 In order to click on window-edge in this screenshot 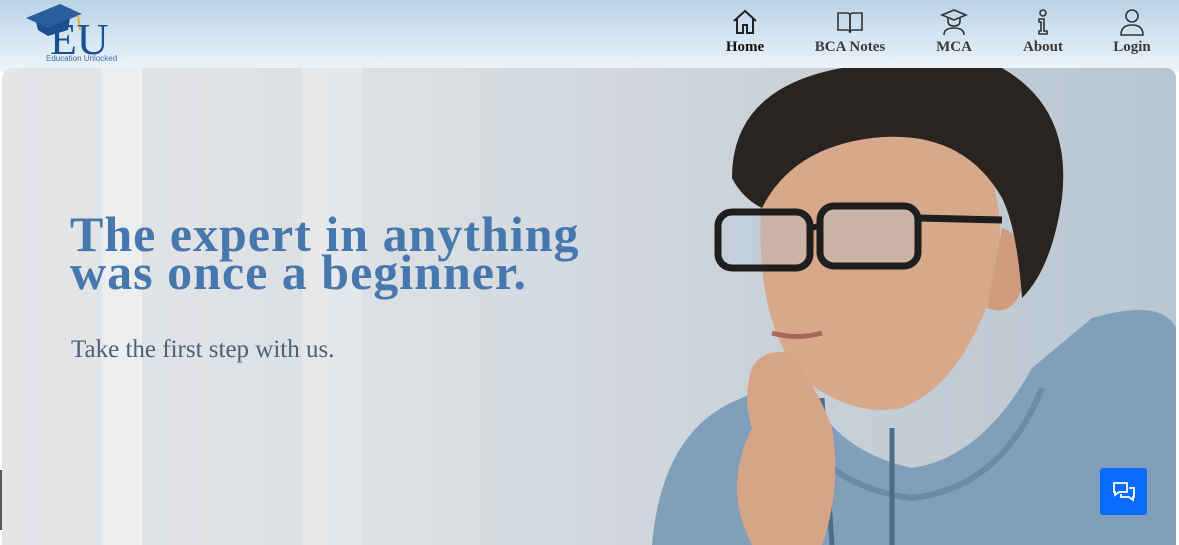, I will do `click(1, 500)`.